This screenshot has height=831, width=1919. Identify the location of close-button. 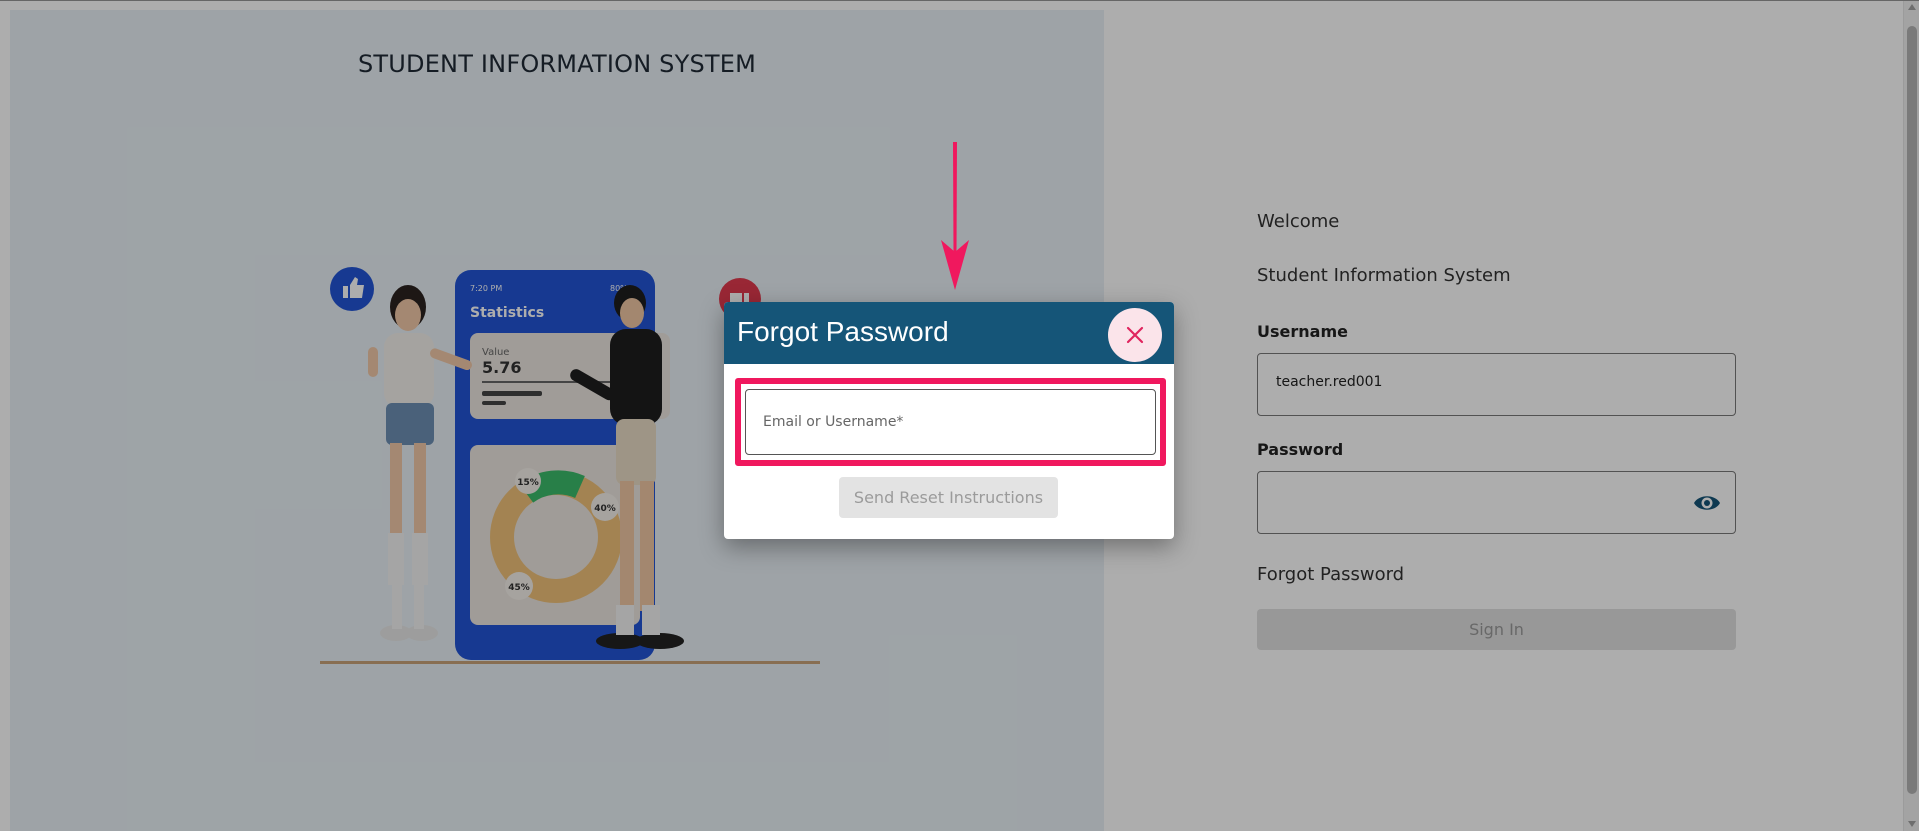
(1135, 335).